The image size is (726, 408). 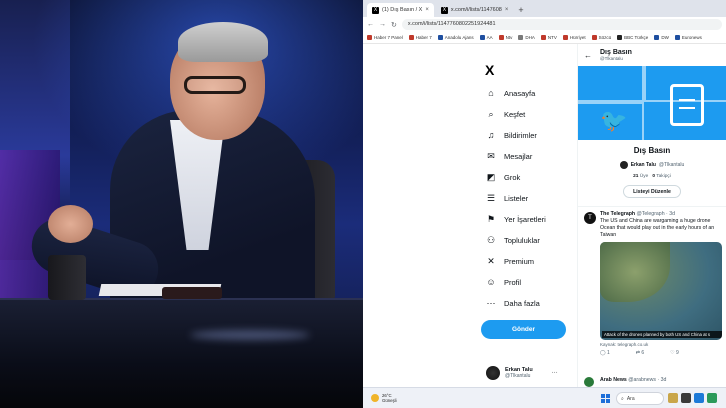 I want to click on list-header-handle: @Tlkantalu, so click(x=611, y=58).